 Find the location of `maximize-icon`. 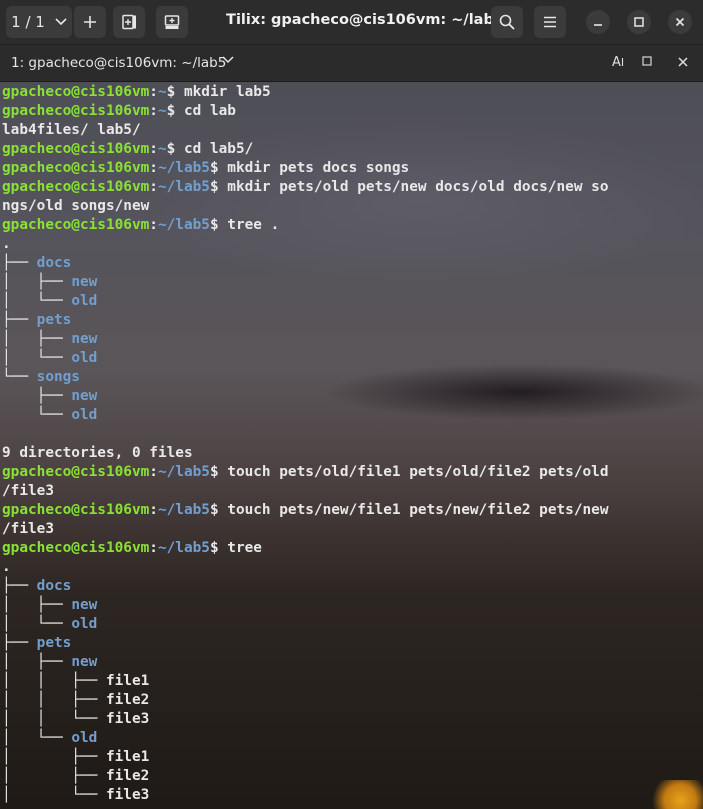

maximize-icon is located at coordinates (639, 22).